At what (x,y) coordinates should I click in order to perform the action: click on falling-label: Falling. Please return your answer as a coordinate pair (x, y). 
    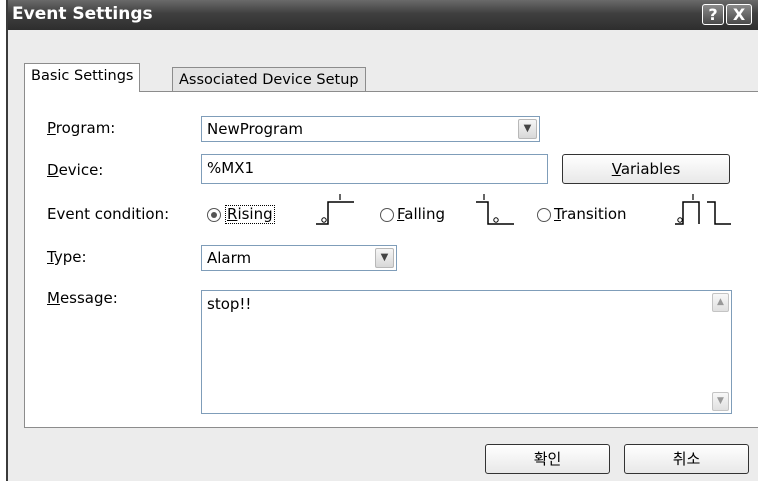
    Looking at the image, I should click on (421, 214).